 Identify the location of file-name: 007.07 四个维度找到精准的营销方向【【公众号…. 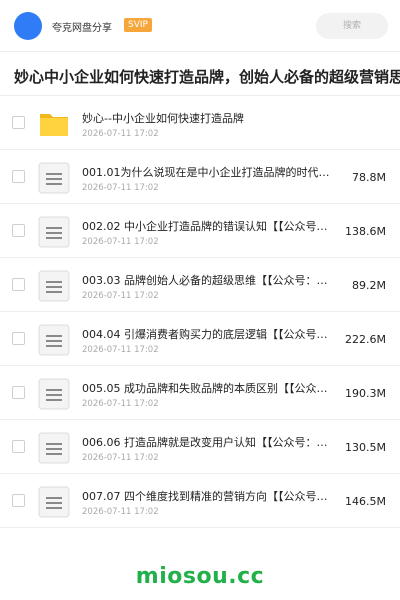
(205, 496).